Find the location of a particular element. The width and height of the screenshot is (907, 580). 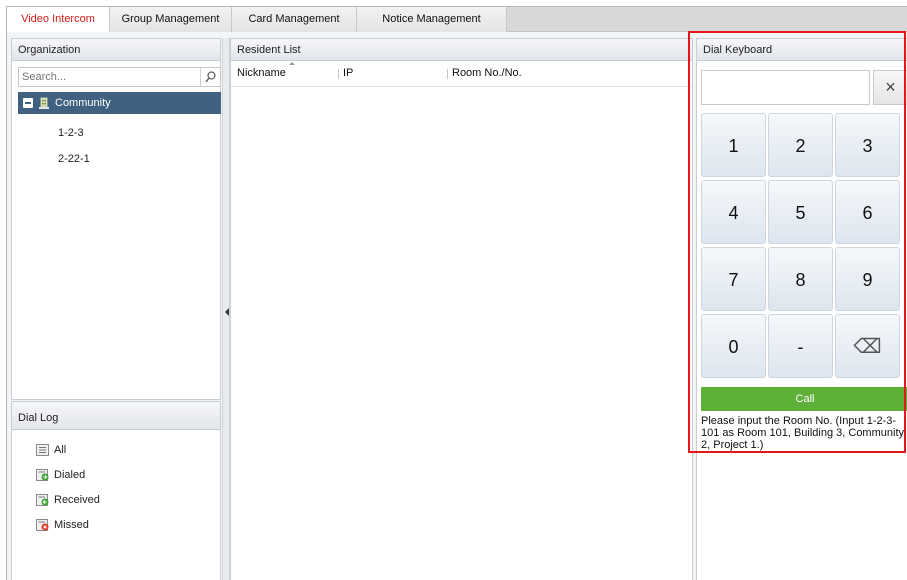

column-nickname: Nickname is located at coordinates (261, 73).